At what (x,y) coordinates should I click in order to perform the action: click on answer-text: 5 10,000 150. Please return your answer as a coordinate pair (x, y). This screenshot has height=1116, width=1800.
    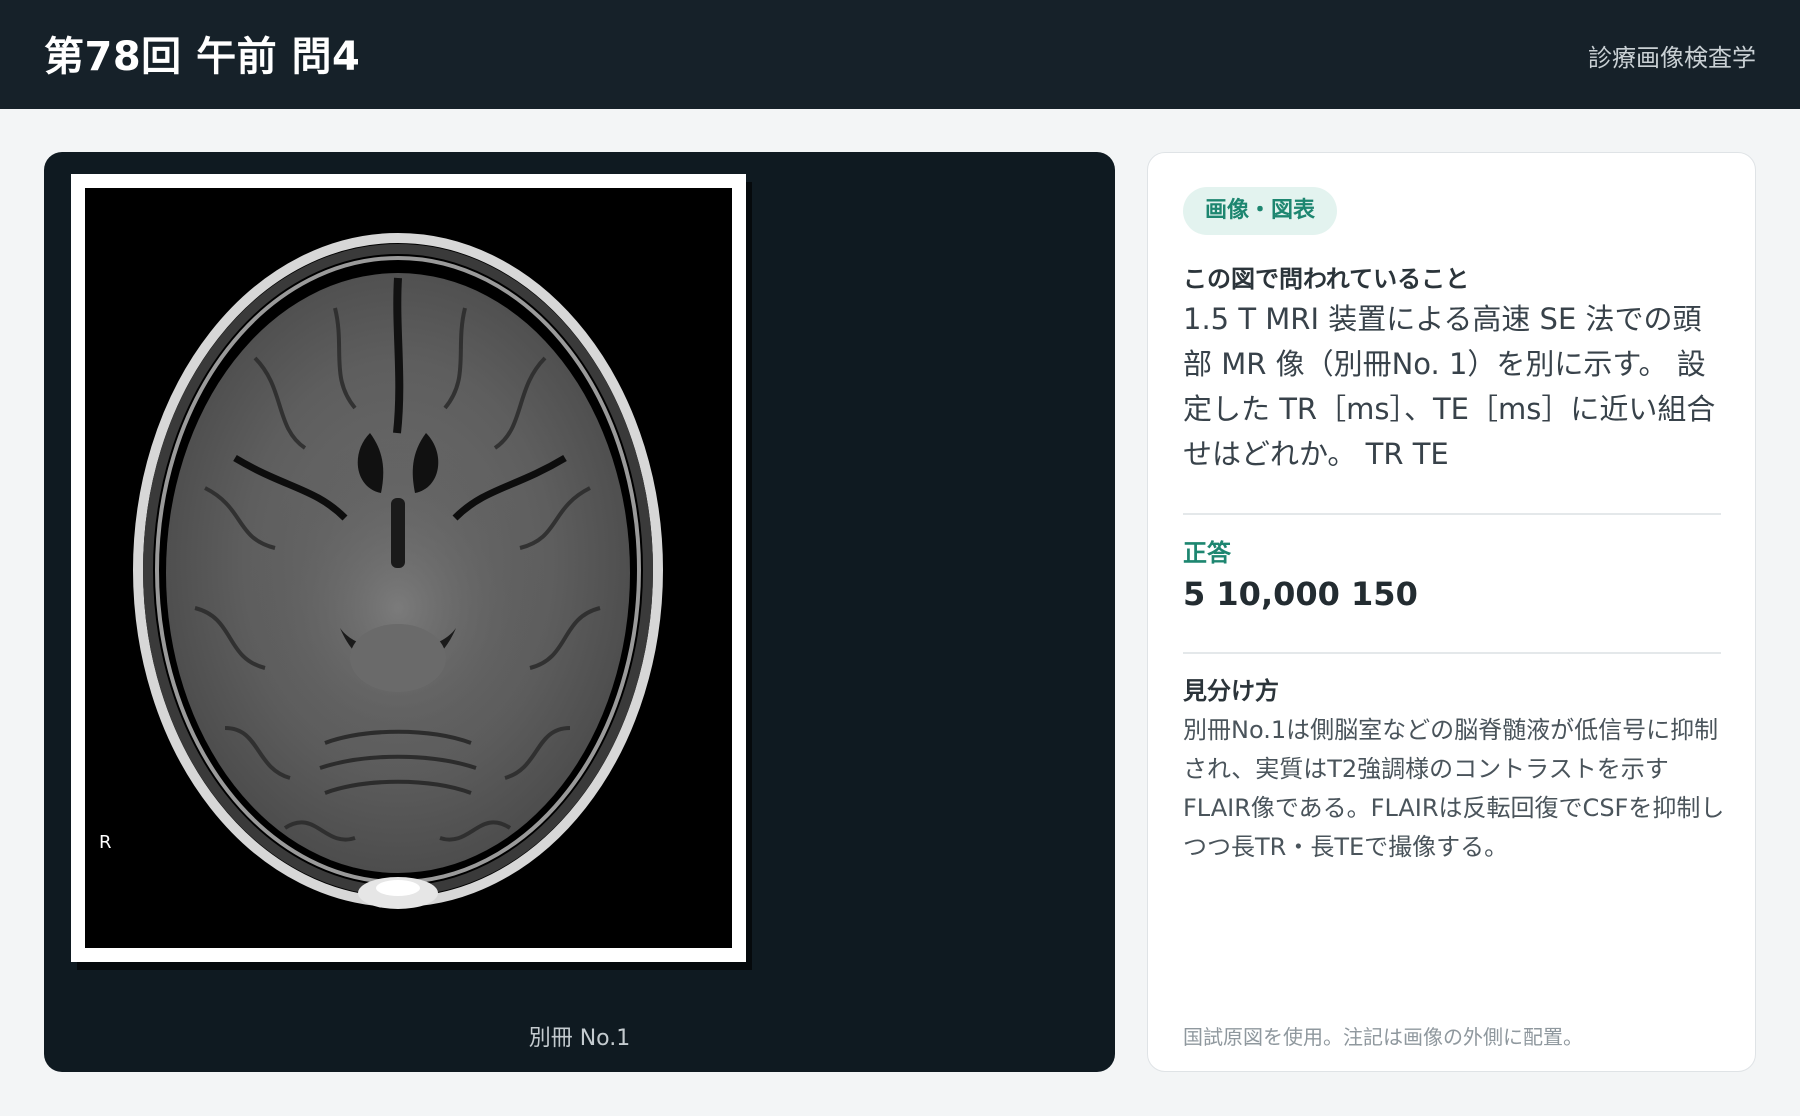
    Looking at the image, I should click on (1300, 594).